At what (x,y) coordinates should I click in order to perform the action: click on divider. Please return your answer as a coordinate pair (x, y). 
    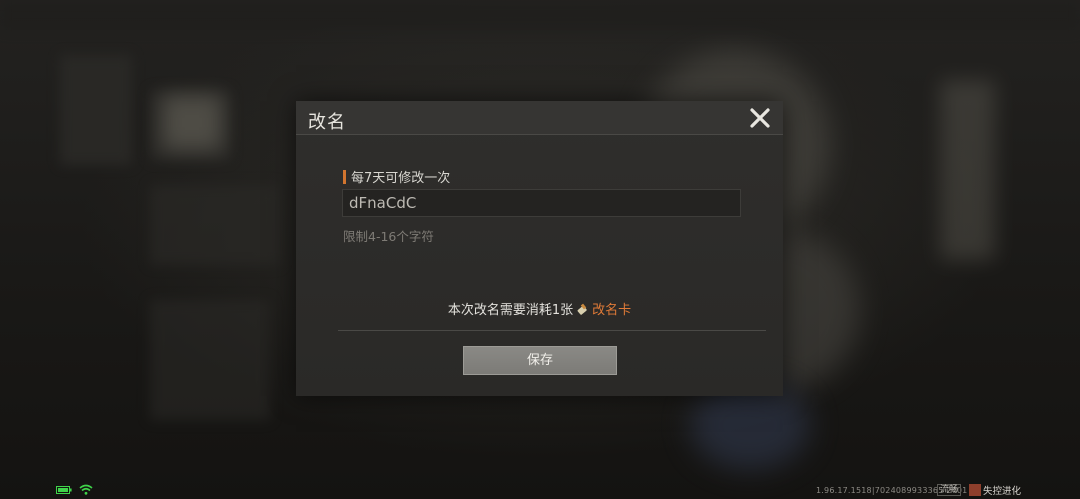
    Looking at the image, I should click on (552, 330).